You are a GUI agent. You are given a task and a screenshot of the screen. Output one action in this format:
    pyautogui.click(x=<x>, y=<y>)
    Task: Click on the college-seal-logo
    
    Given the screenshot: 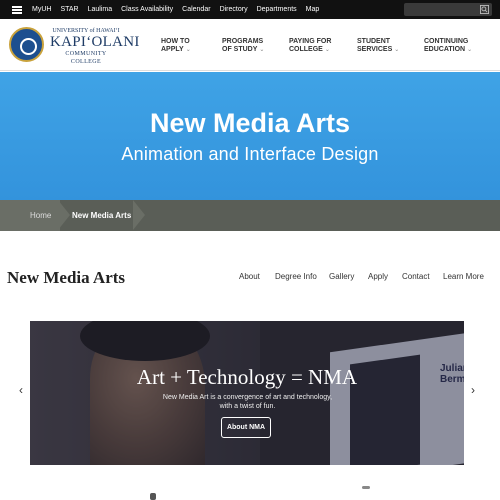 What is the action you would take?
    pyautogui.click(x=26, y=44)
    